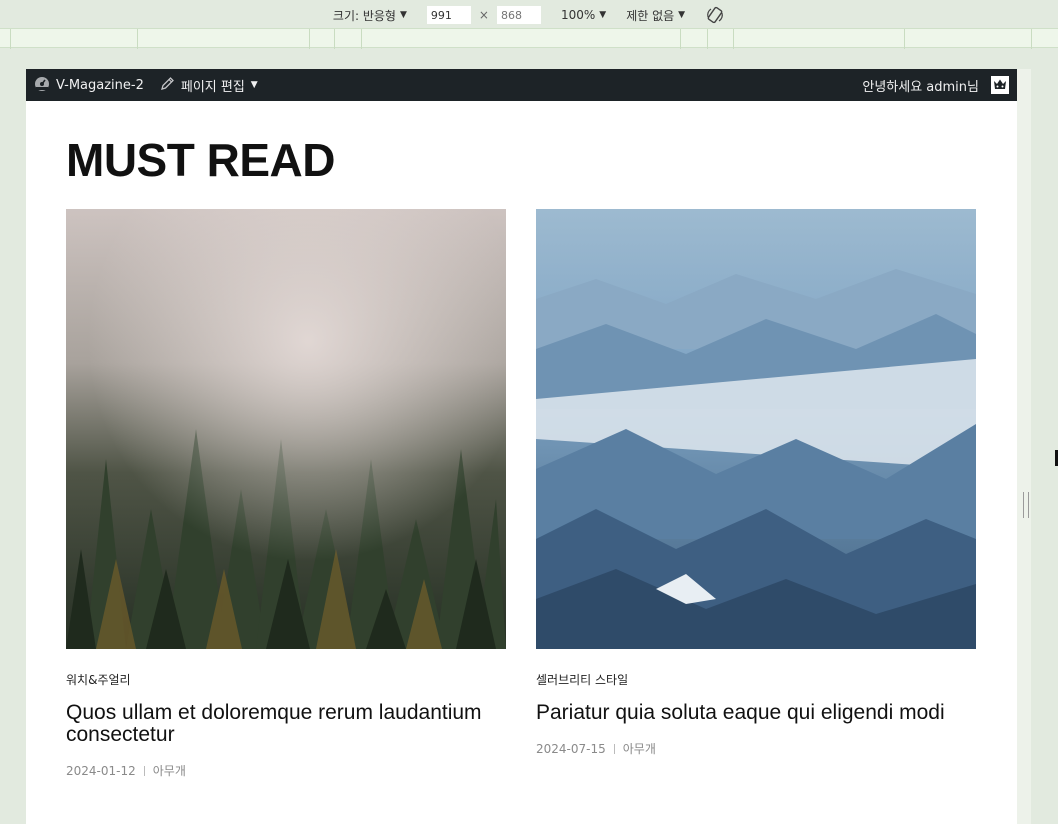 The image size is (1058, 824). What do you see at coordinates (101, 770) in the screenshot?
I see `post-date: 2024-01-12` at bounding box center [101, 770].